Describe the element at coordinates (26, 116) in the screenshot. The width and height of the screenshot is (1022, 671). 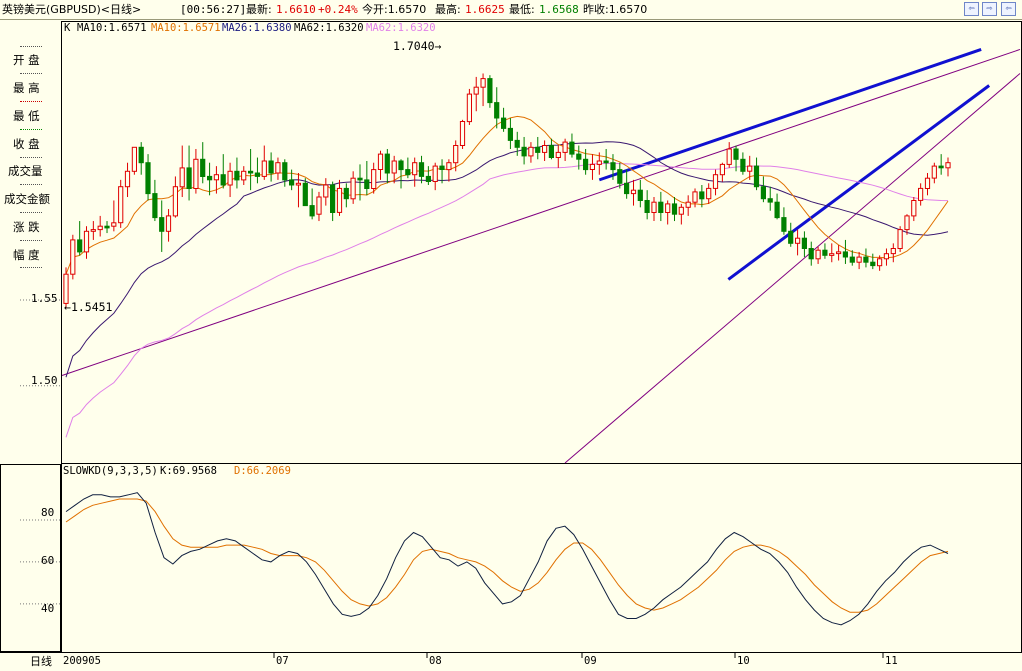
I see `low-label: 最 低` at that location.